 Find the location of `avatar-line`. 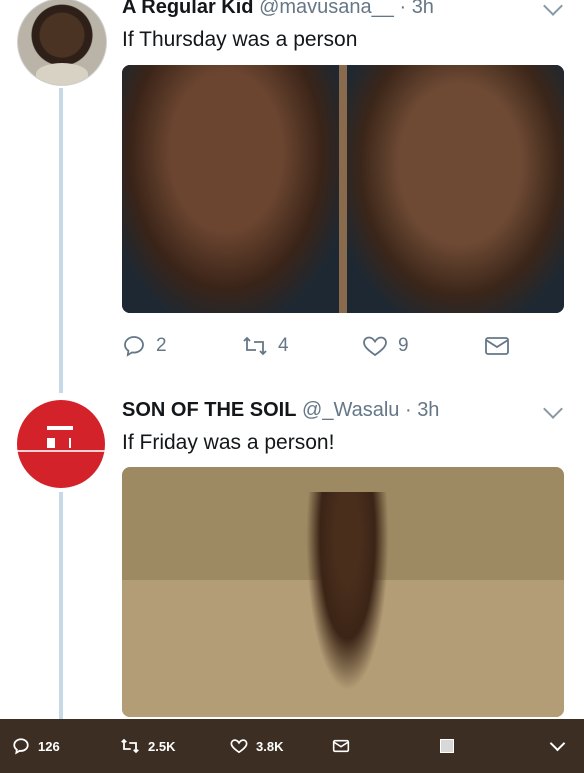

avatar-line is located at coordinates (61, 451).